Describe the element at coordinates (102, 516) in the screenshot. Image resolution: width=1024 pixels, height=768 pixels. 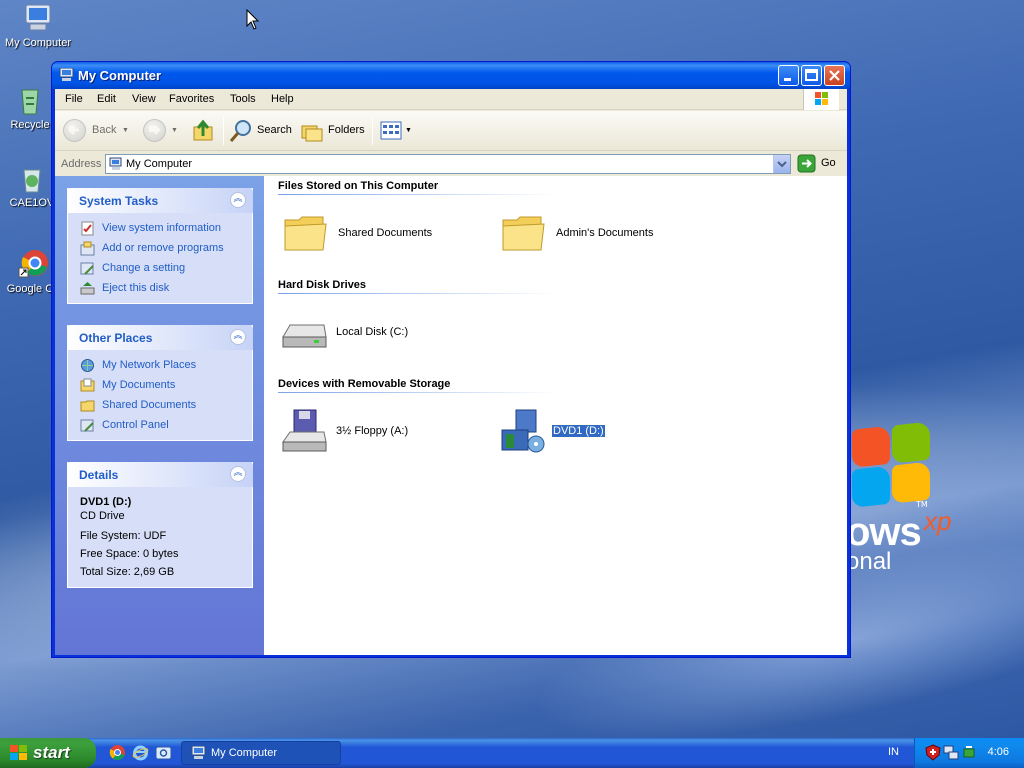
I see `details-type: CD Drive` at that location.